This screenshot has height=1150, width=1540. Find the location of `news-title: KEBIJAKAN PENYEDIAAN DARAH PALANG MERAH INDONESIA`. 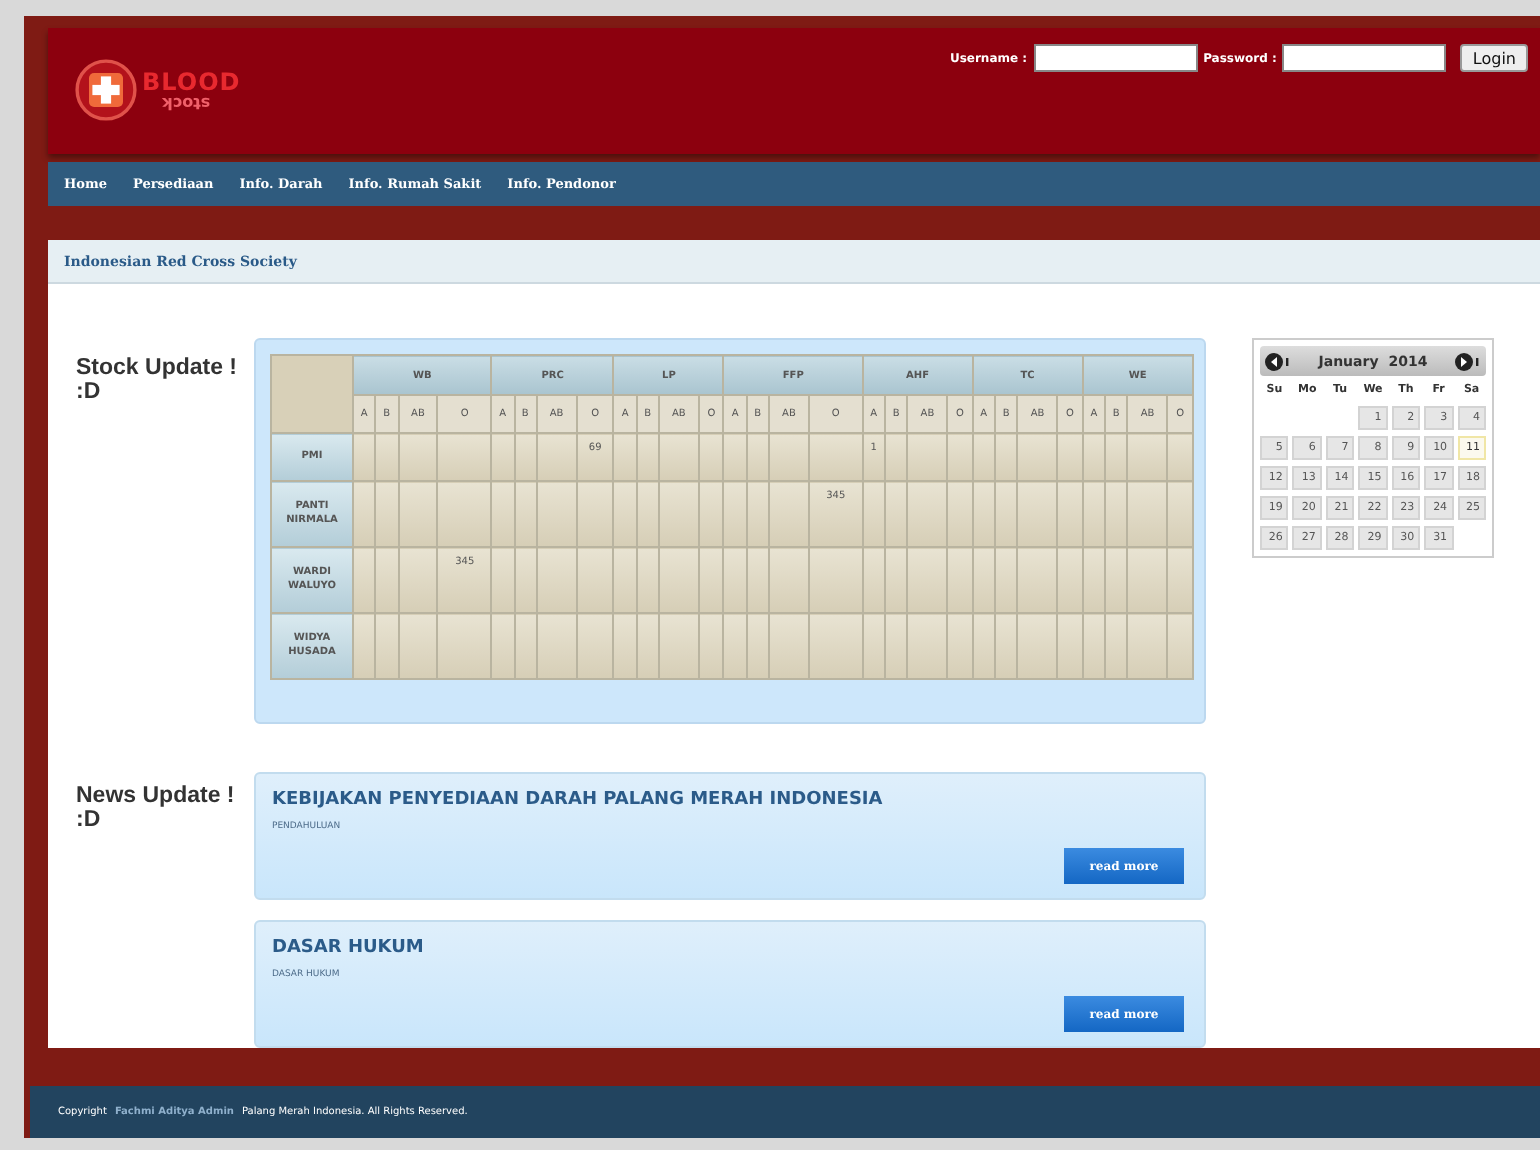

news-title: KEBIJAKAN PENYEDIAAN DARAH PALANG MERAH INDONESIA is located at coordinates (578, 800).